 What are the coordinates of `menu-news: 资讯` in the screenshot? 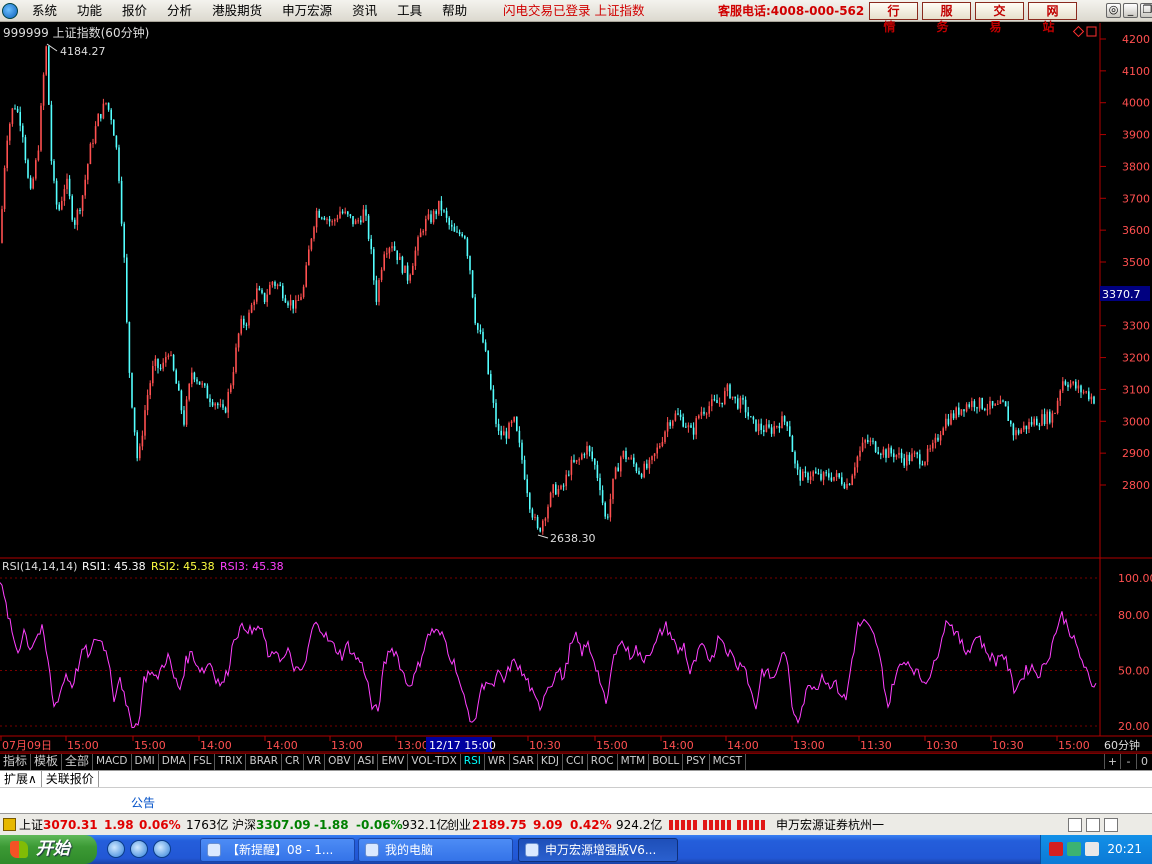 It's located at (364, 11).